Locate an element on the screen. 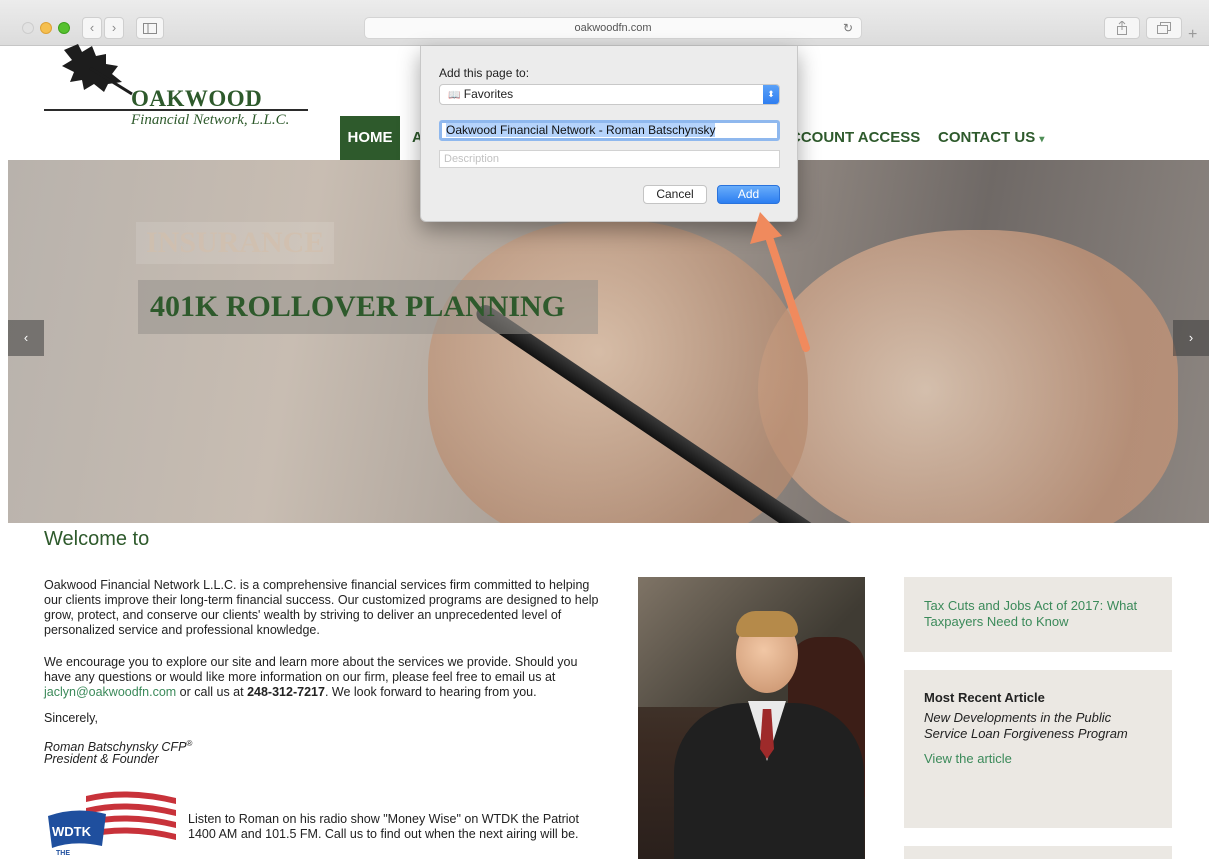 The width and height of the screenshot is (1209, 859). tabs-overview-button is located at coordinates (1164, 28).